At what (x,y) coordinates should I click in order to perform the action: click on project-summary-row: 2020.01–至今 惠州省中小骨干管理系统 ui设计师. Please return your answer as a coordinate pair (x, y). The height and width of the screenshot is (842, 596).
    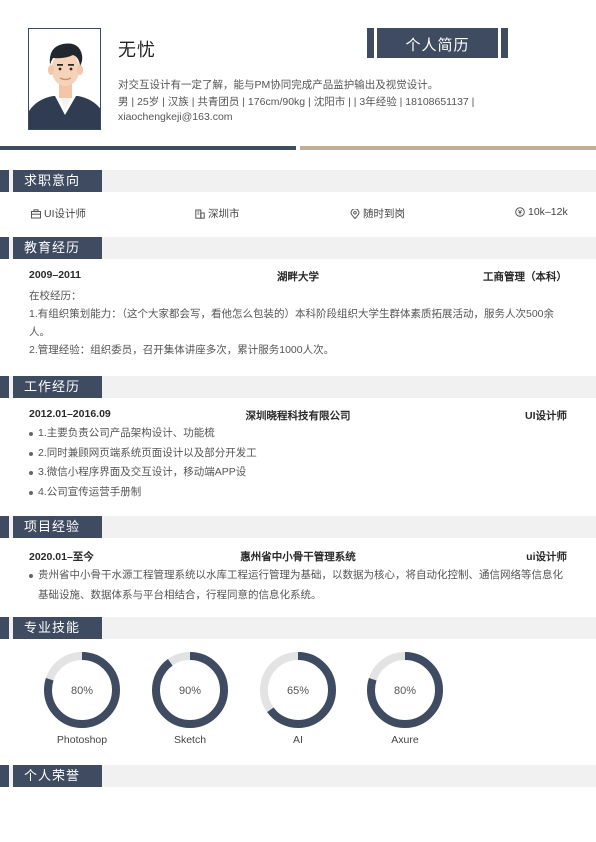
    Looking at the image, I should click on (298, 557).